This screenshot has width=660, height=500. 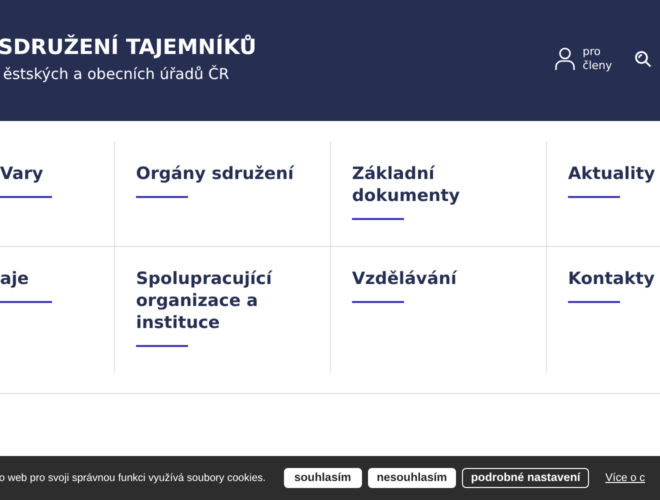 I want to click on members-link: pro členy, so click(x=583, y=58).